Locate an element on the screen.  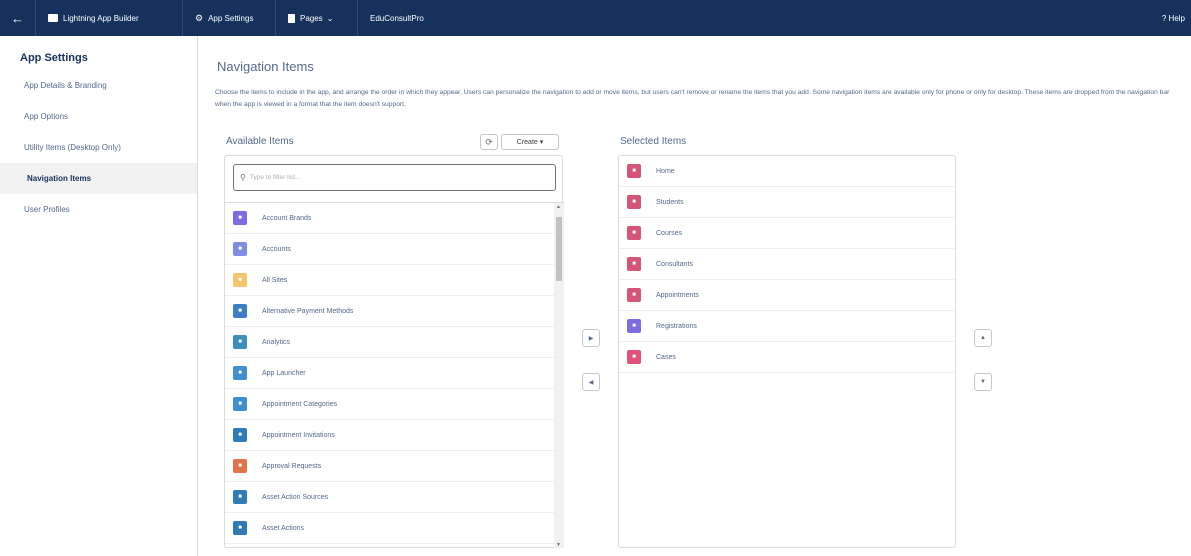
case-icon: ■ is located at coordinates (634, 357).